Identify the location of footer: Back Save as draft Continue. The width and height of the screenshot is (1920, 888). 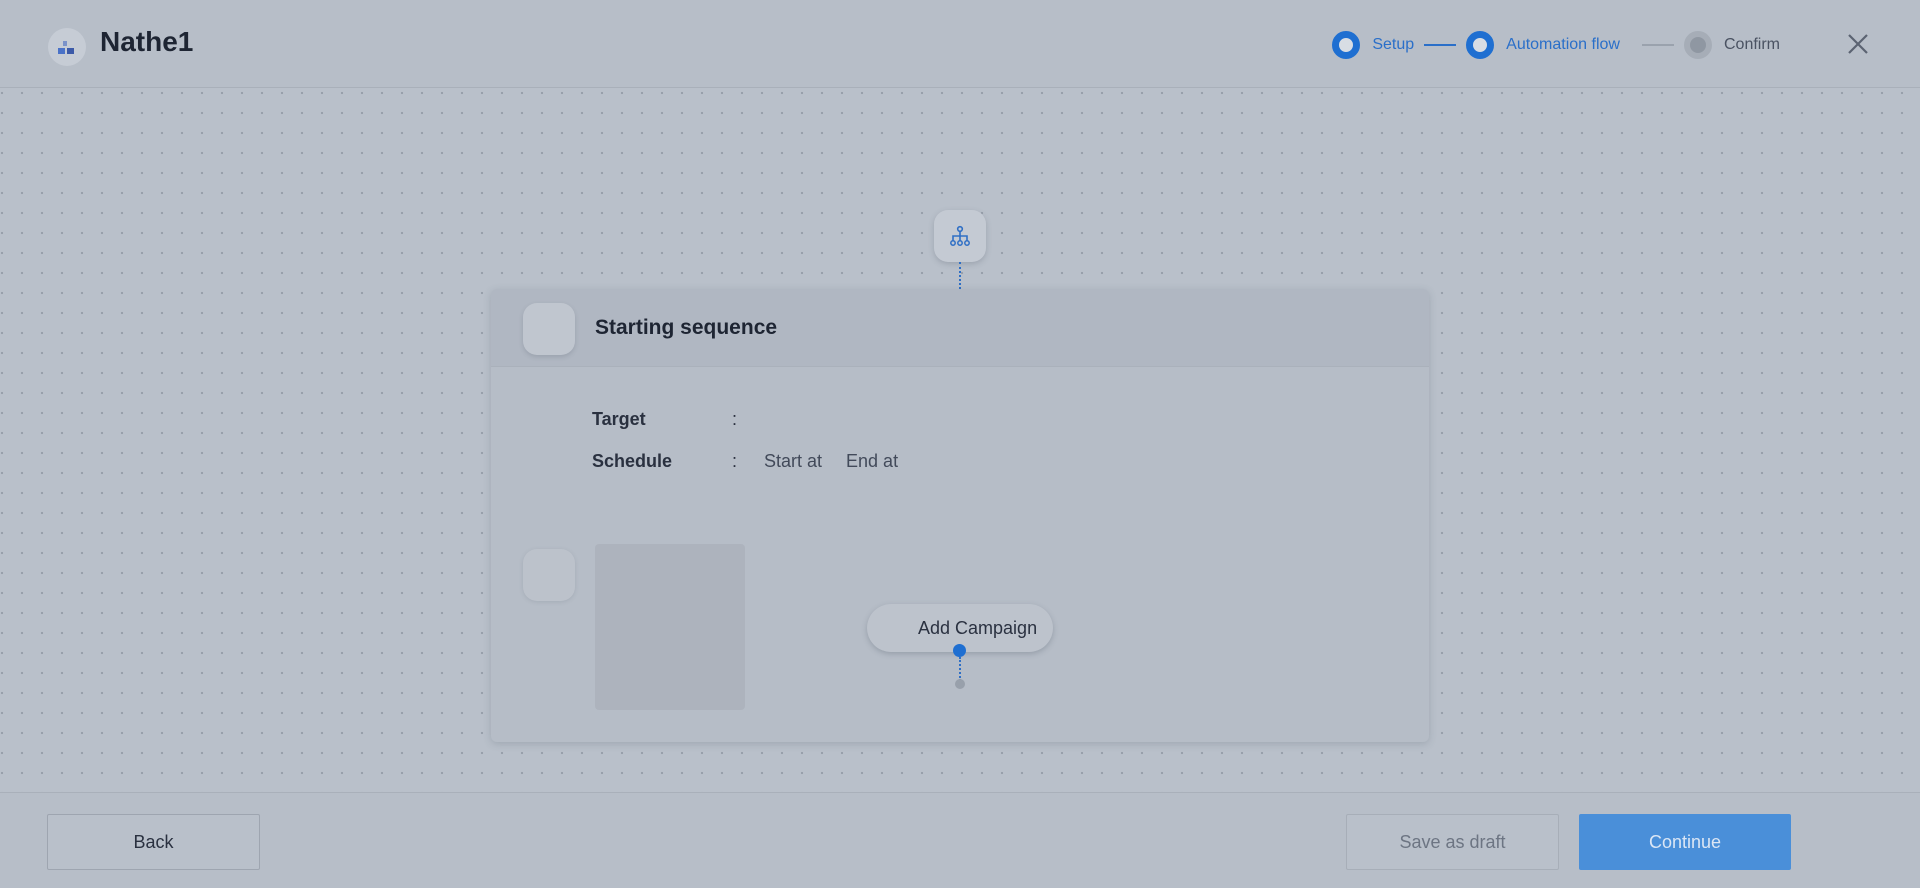
(960, 840).